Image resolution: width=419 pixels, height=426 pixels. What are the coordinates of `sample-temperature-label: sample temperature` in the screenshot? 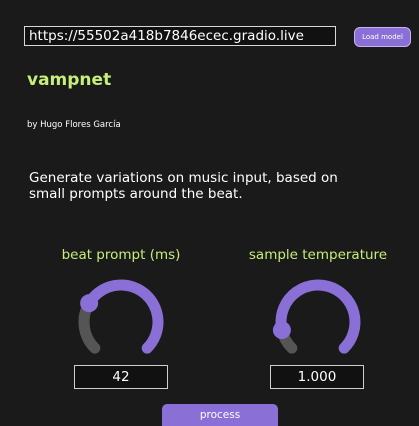 It's located at (318, 255).